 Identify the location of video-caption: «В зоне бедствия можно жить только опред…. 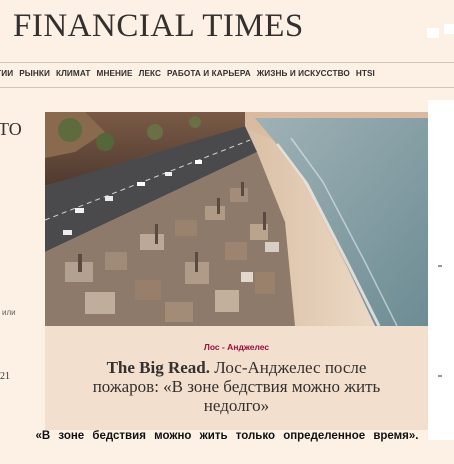
(227, 436).